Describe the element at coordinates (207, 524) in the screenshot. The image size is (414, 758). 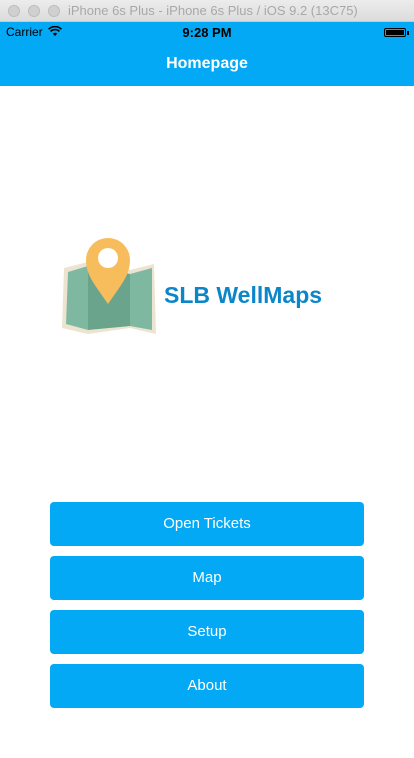
I see `open-tickets-button: Open Tickets` at that location.